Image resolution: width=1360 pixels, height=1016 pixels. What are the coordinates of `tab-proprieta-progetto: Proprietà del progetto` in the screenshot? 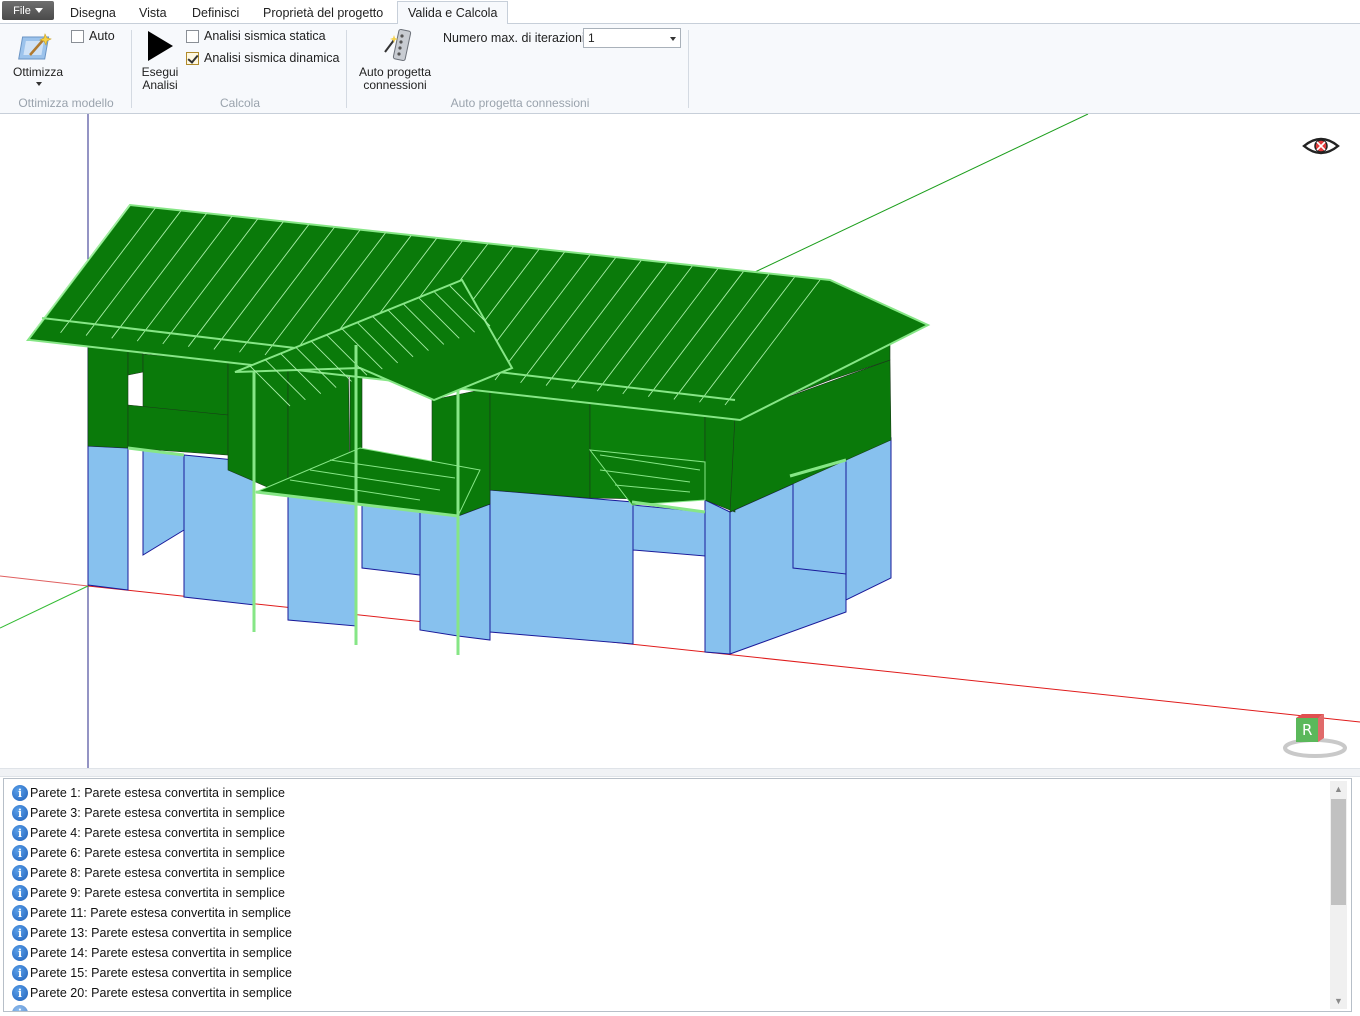 It's located at (323, 13).